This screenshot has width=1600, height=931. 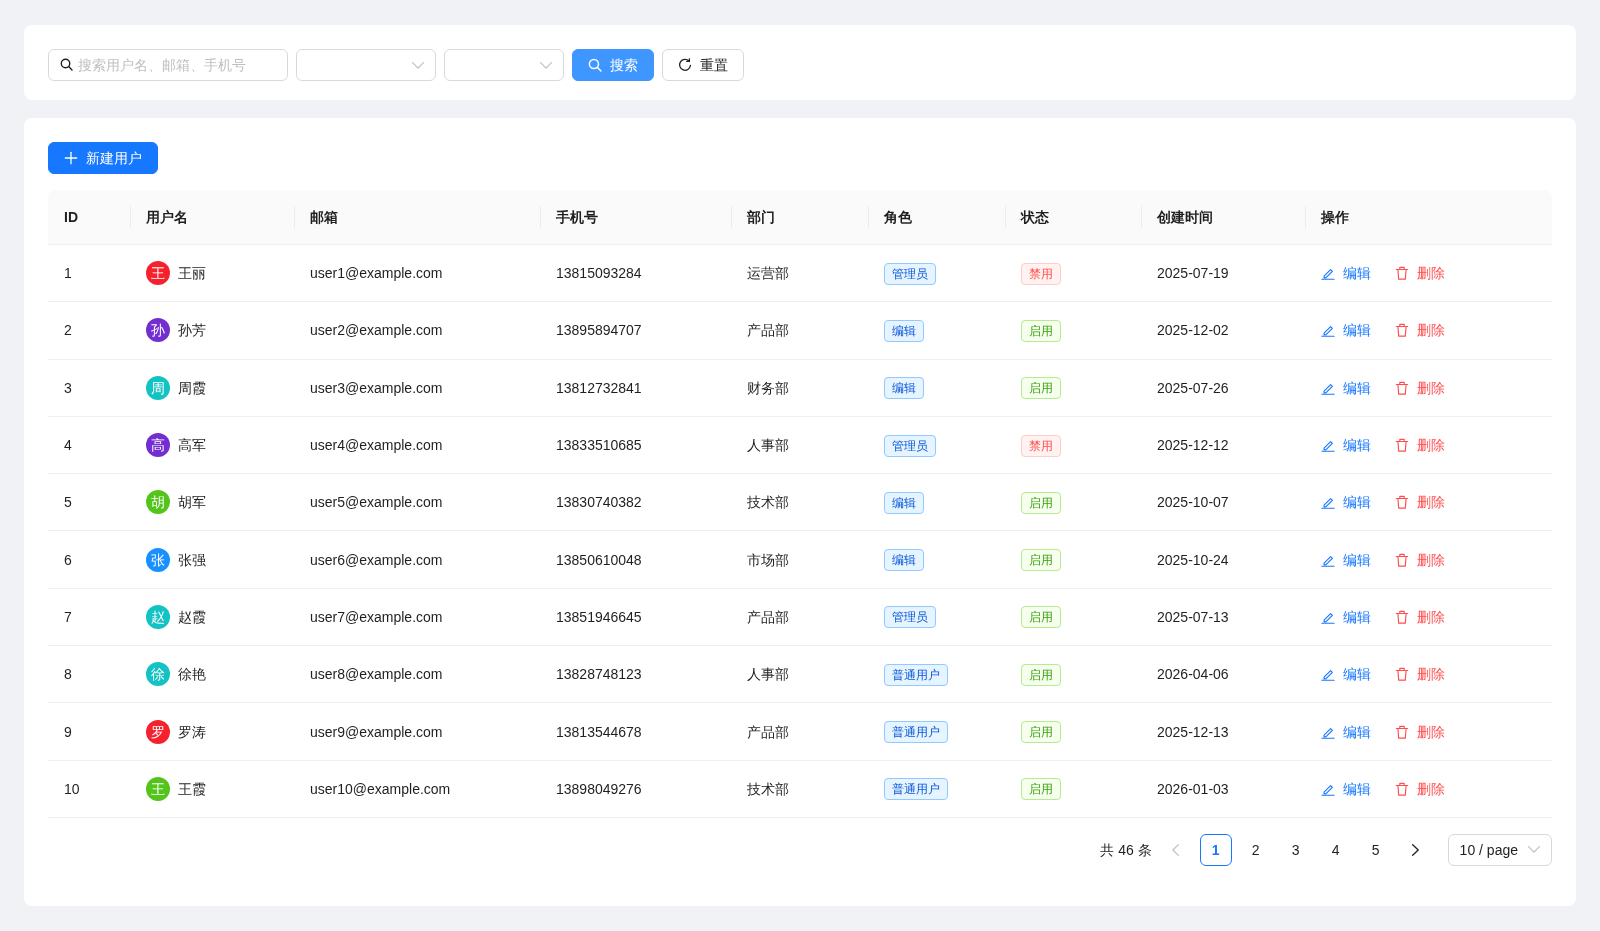 What do you see at coordinates (103, 158) in the screenshot?
I see `create-user-button: 新建用户` at bounding box center [103, 158].